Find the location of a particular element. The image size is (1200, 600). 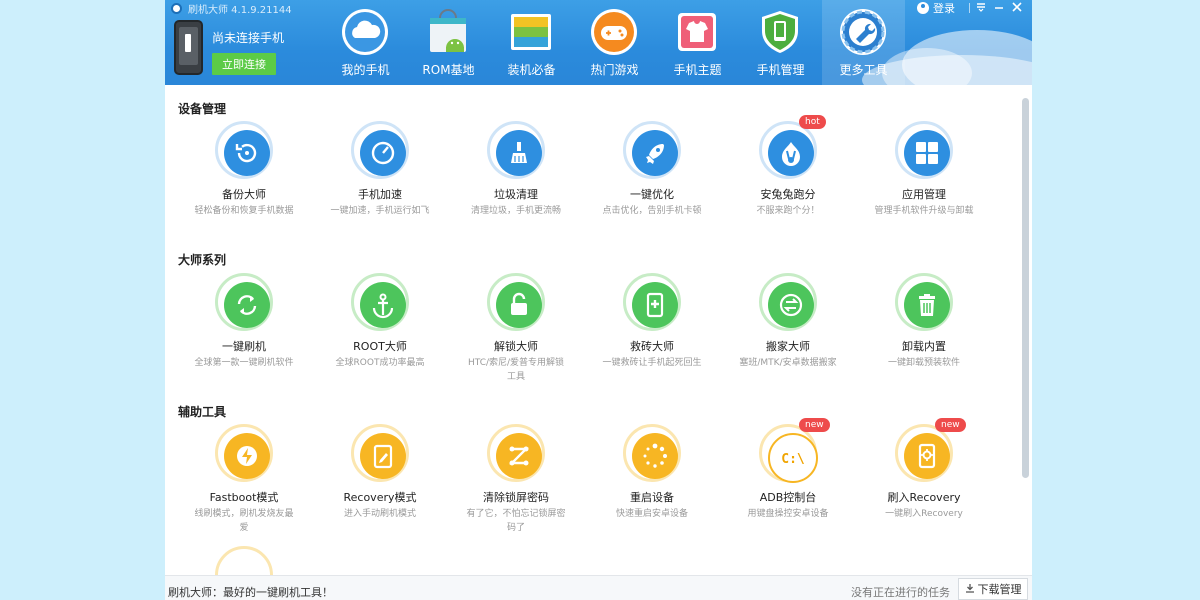

broom-icon is located at coordinates (519, 153).